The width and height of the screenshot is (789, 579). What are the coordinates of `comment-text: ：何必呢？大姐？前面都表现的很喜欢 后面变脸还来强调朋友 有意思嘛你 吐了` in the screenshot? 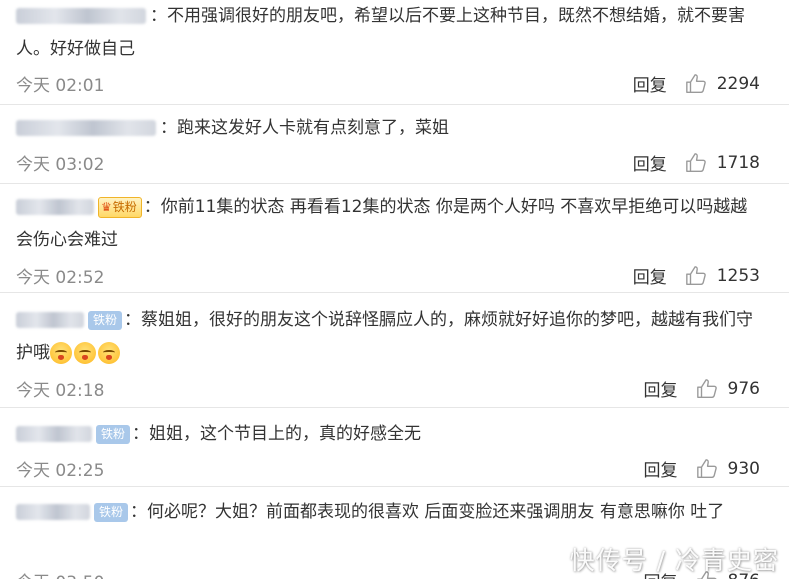 It's located at (427, 512).